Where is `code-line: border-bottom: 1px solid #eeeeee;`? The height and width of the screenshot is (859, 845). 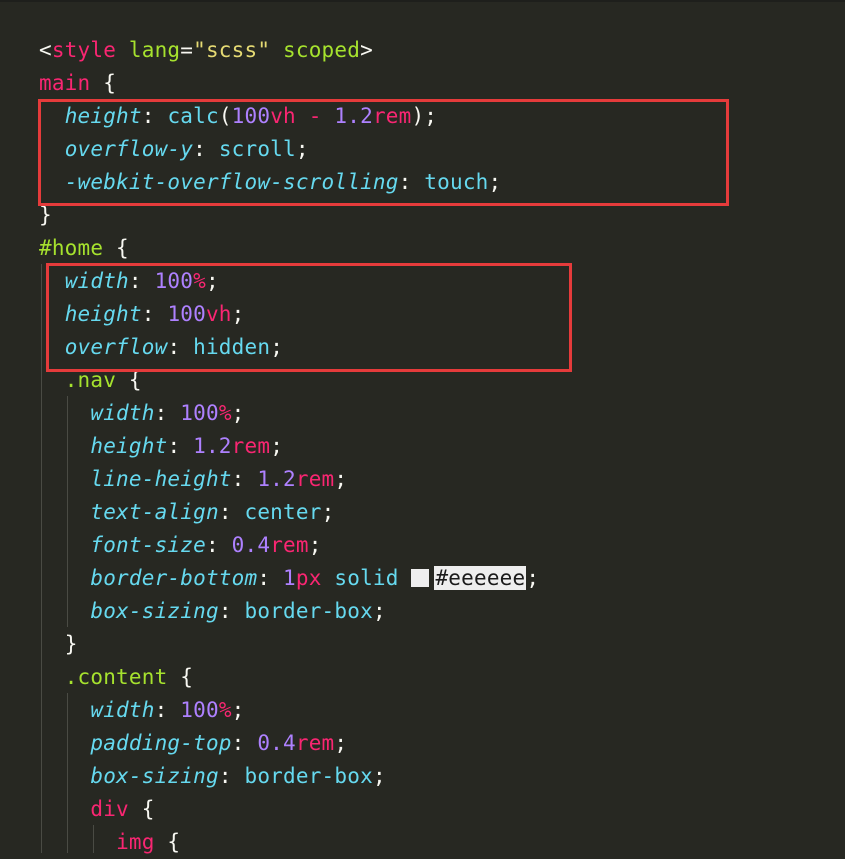
code-line: border-bottom: 1px solid #eeeeee; is located at coordinates (289, 578).